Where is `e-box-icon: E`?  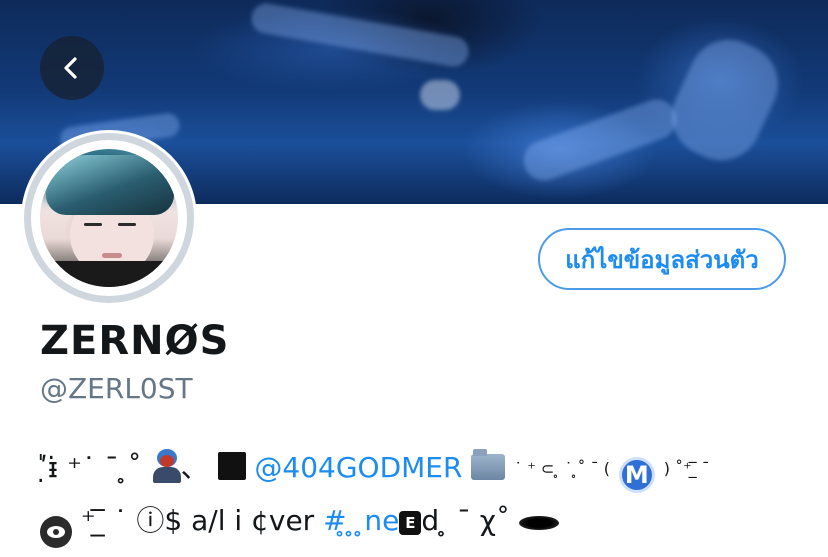
e-box-icon: E is located at coordinates (410, 523).